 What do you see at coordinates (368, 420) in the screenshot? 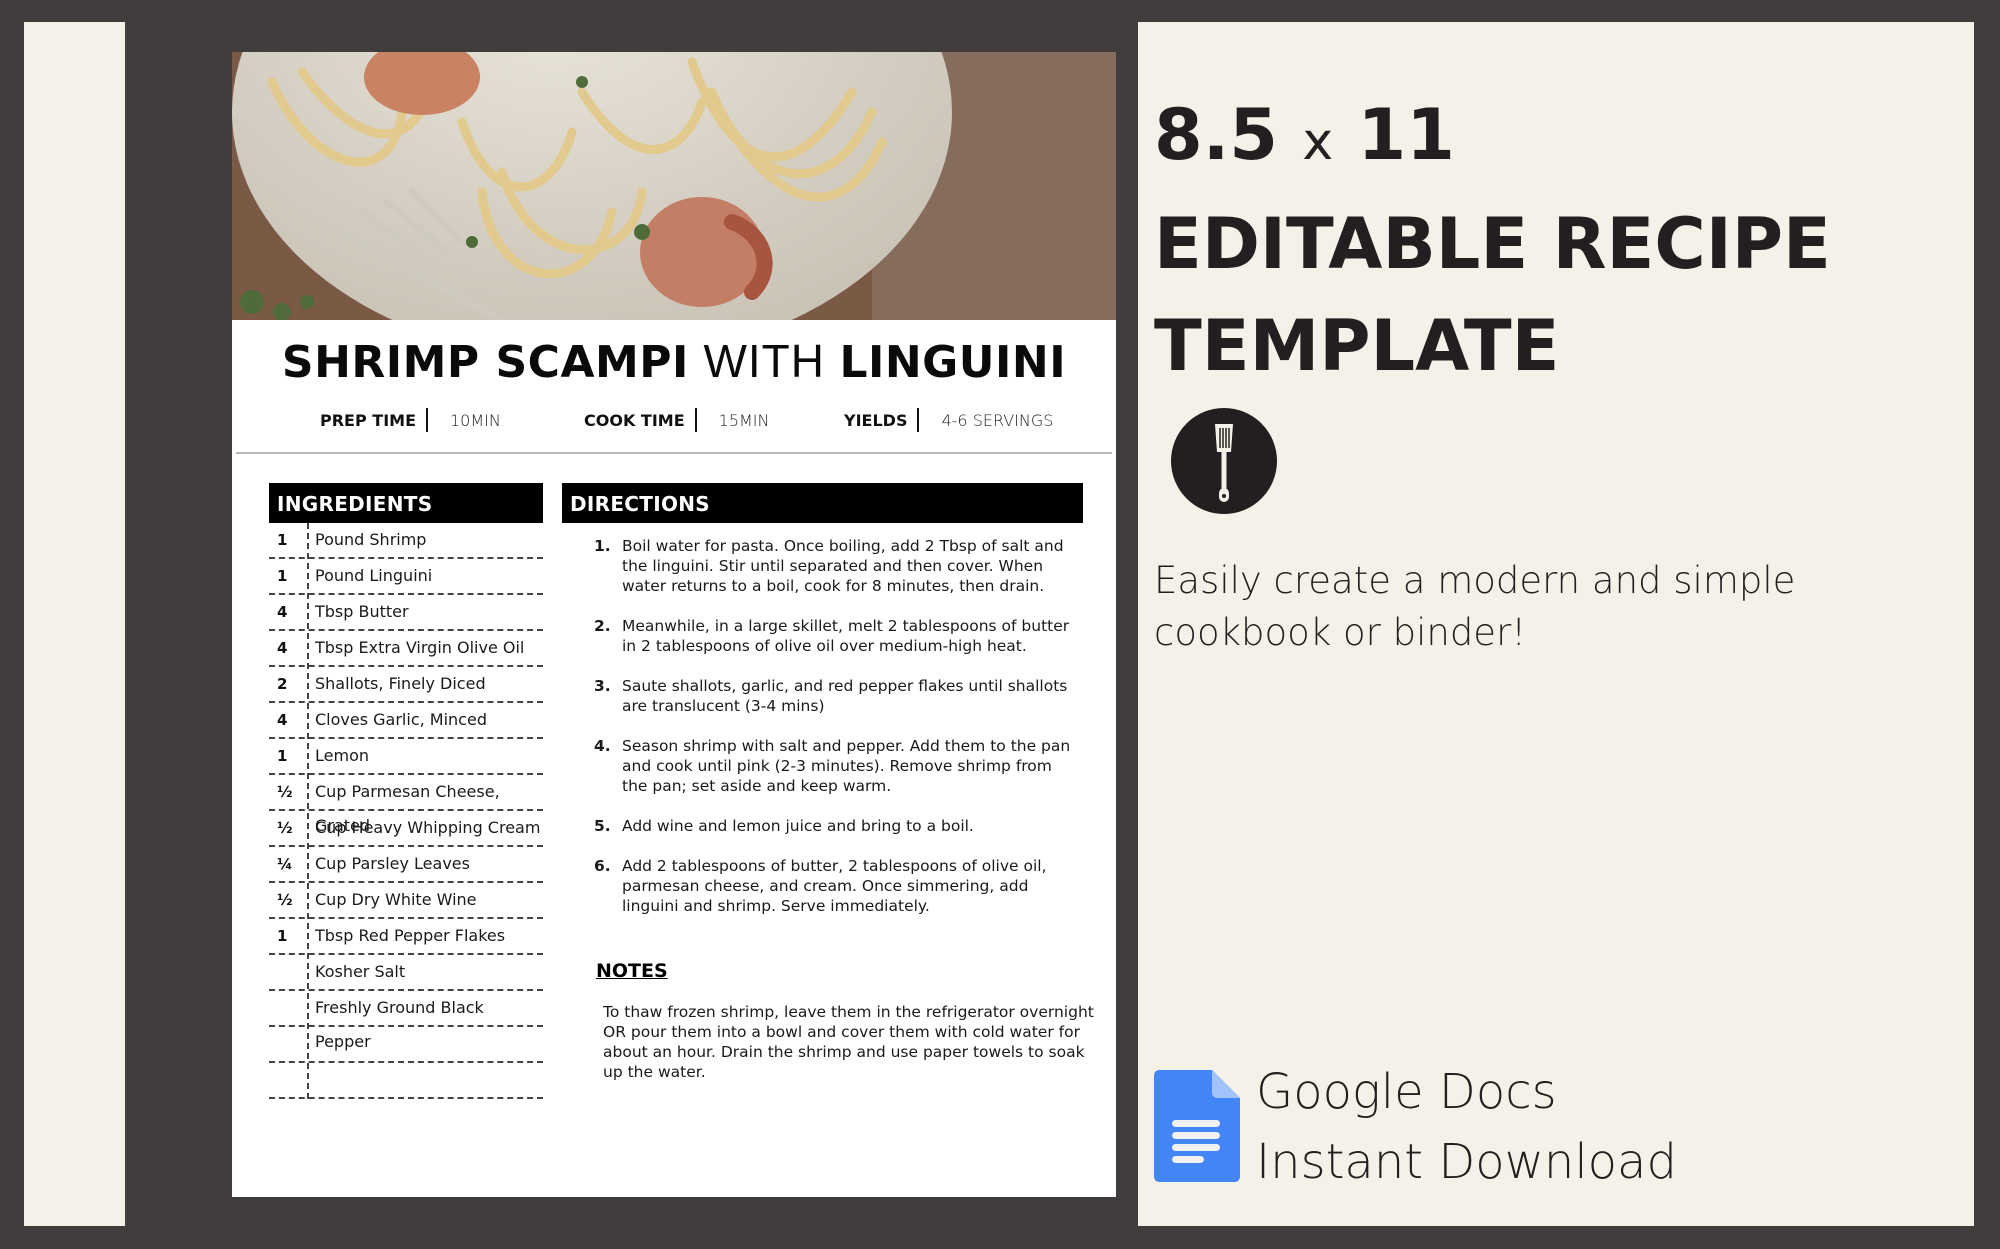
I see `prep-time-label: PREP TIME` at bounding box center [368, 420].